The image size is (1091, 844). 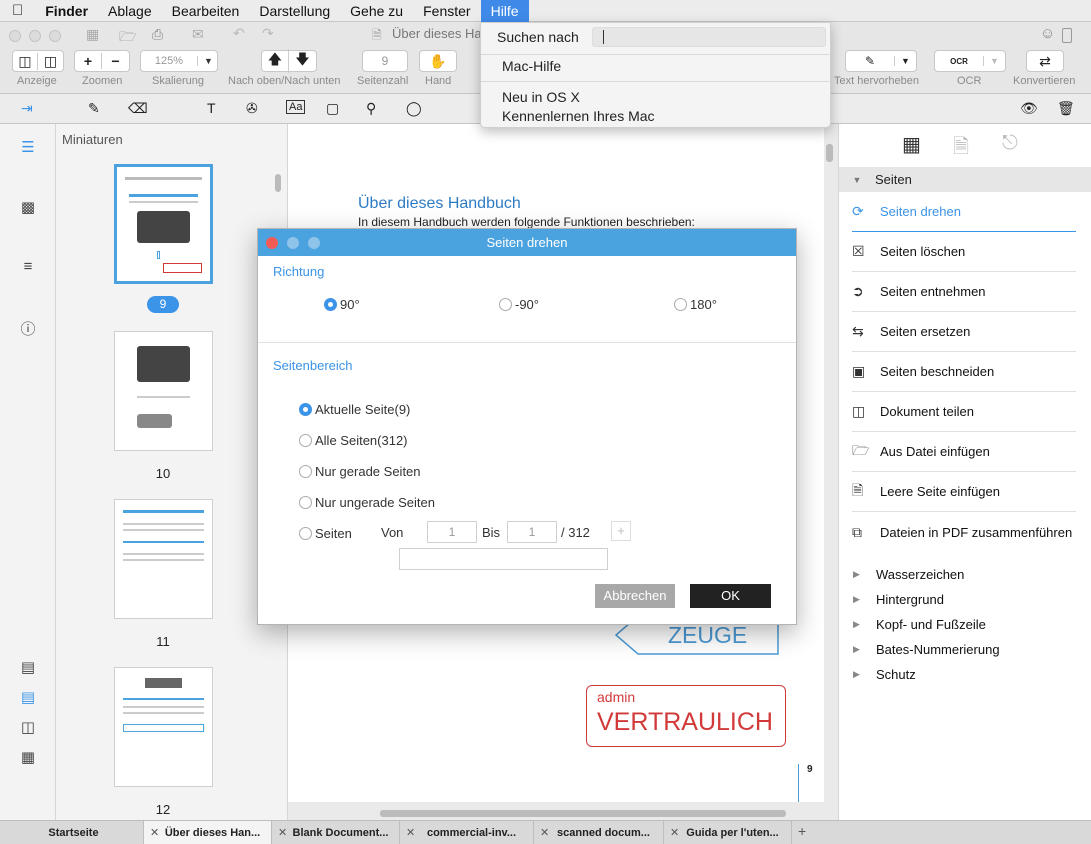 I want to click on insert-from-file-item: 🗁 Aus Datei einfügen, so click(x=964, y=452).